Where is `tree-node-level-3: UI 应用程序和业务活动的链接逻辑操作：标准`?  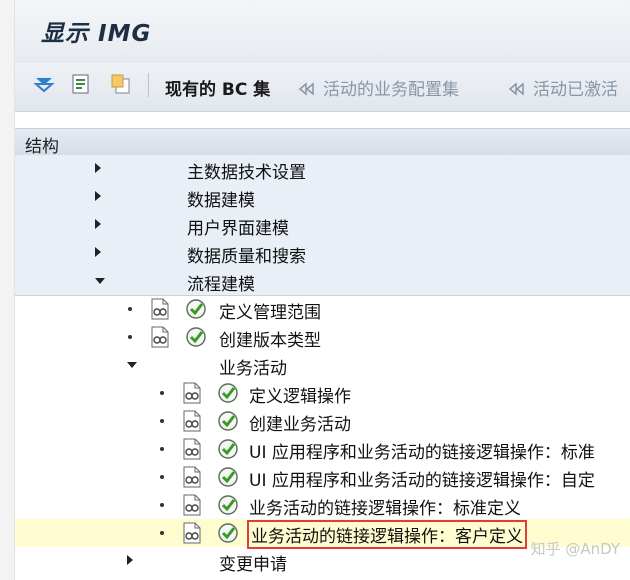 tree-node-level-3: UI 应用程序和业务活动的链接逻辑操作：标准 is located at coordinates (322, 449).